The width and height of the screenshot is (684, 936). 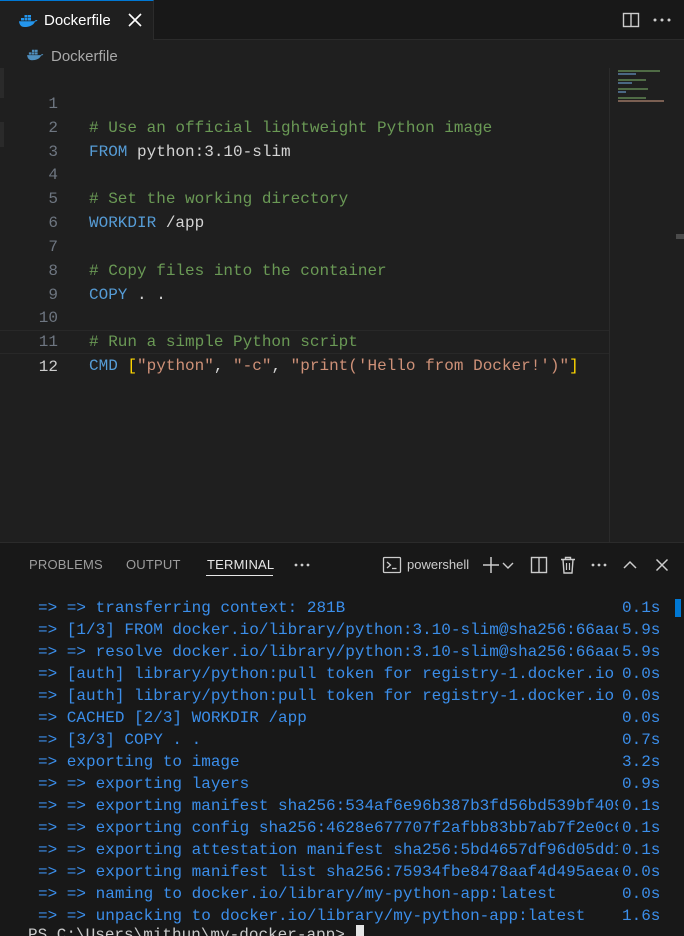 What do you see at coordinates (508, 565) in the screenshot?
I see `chevron-down-icon` at bounding box center [508, 565].